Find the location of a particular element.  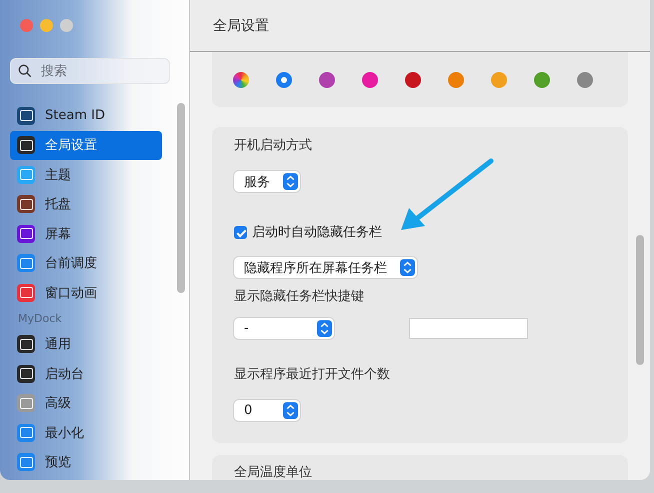

sidebar-item: 窗口动画 is located at coordinates (86, 293).